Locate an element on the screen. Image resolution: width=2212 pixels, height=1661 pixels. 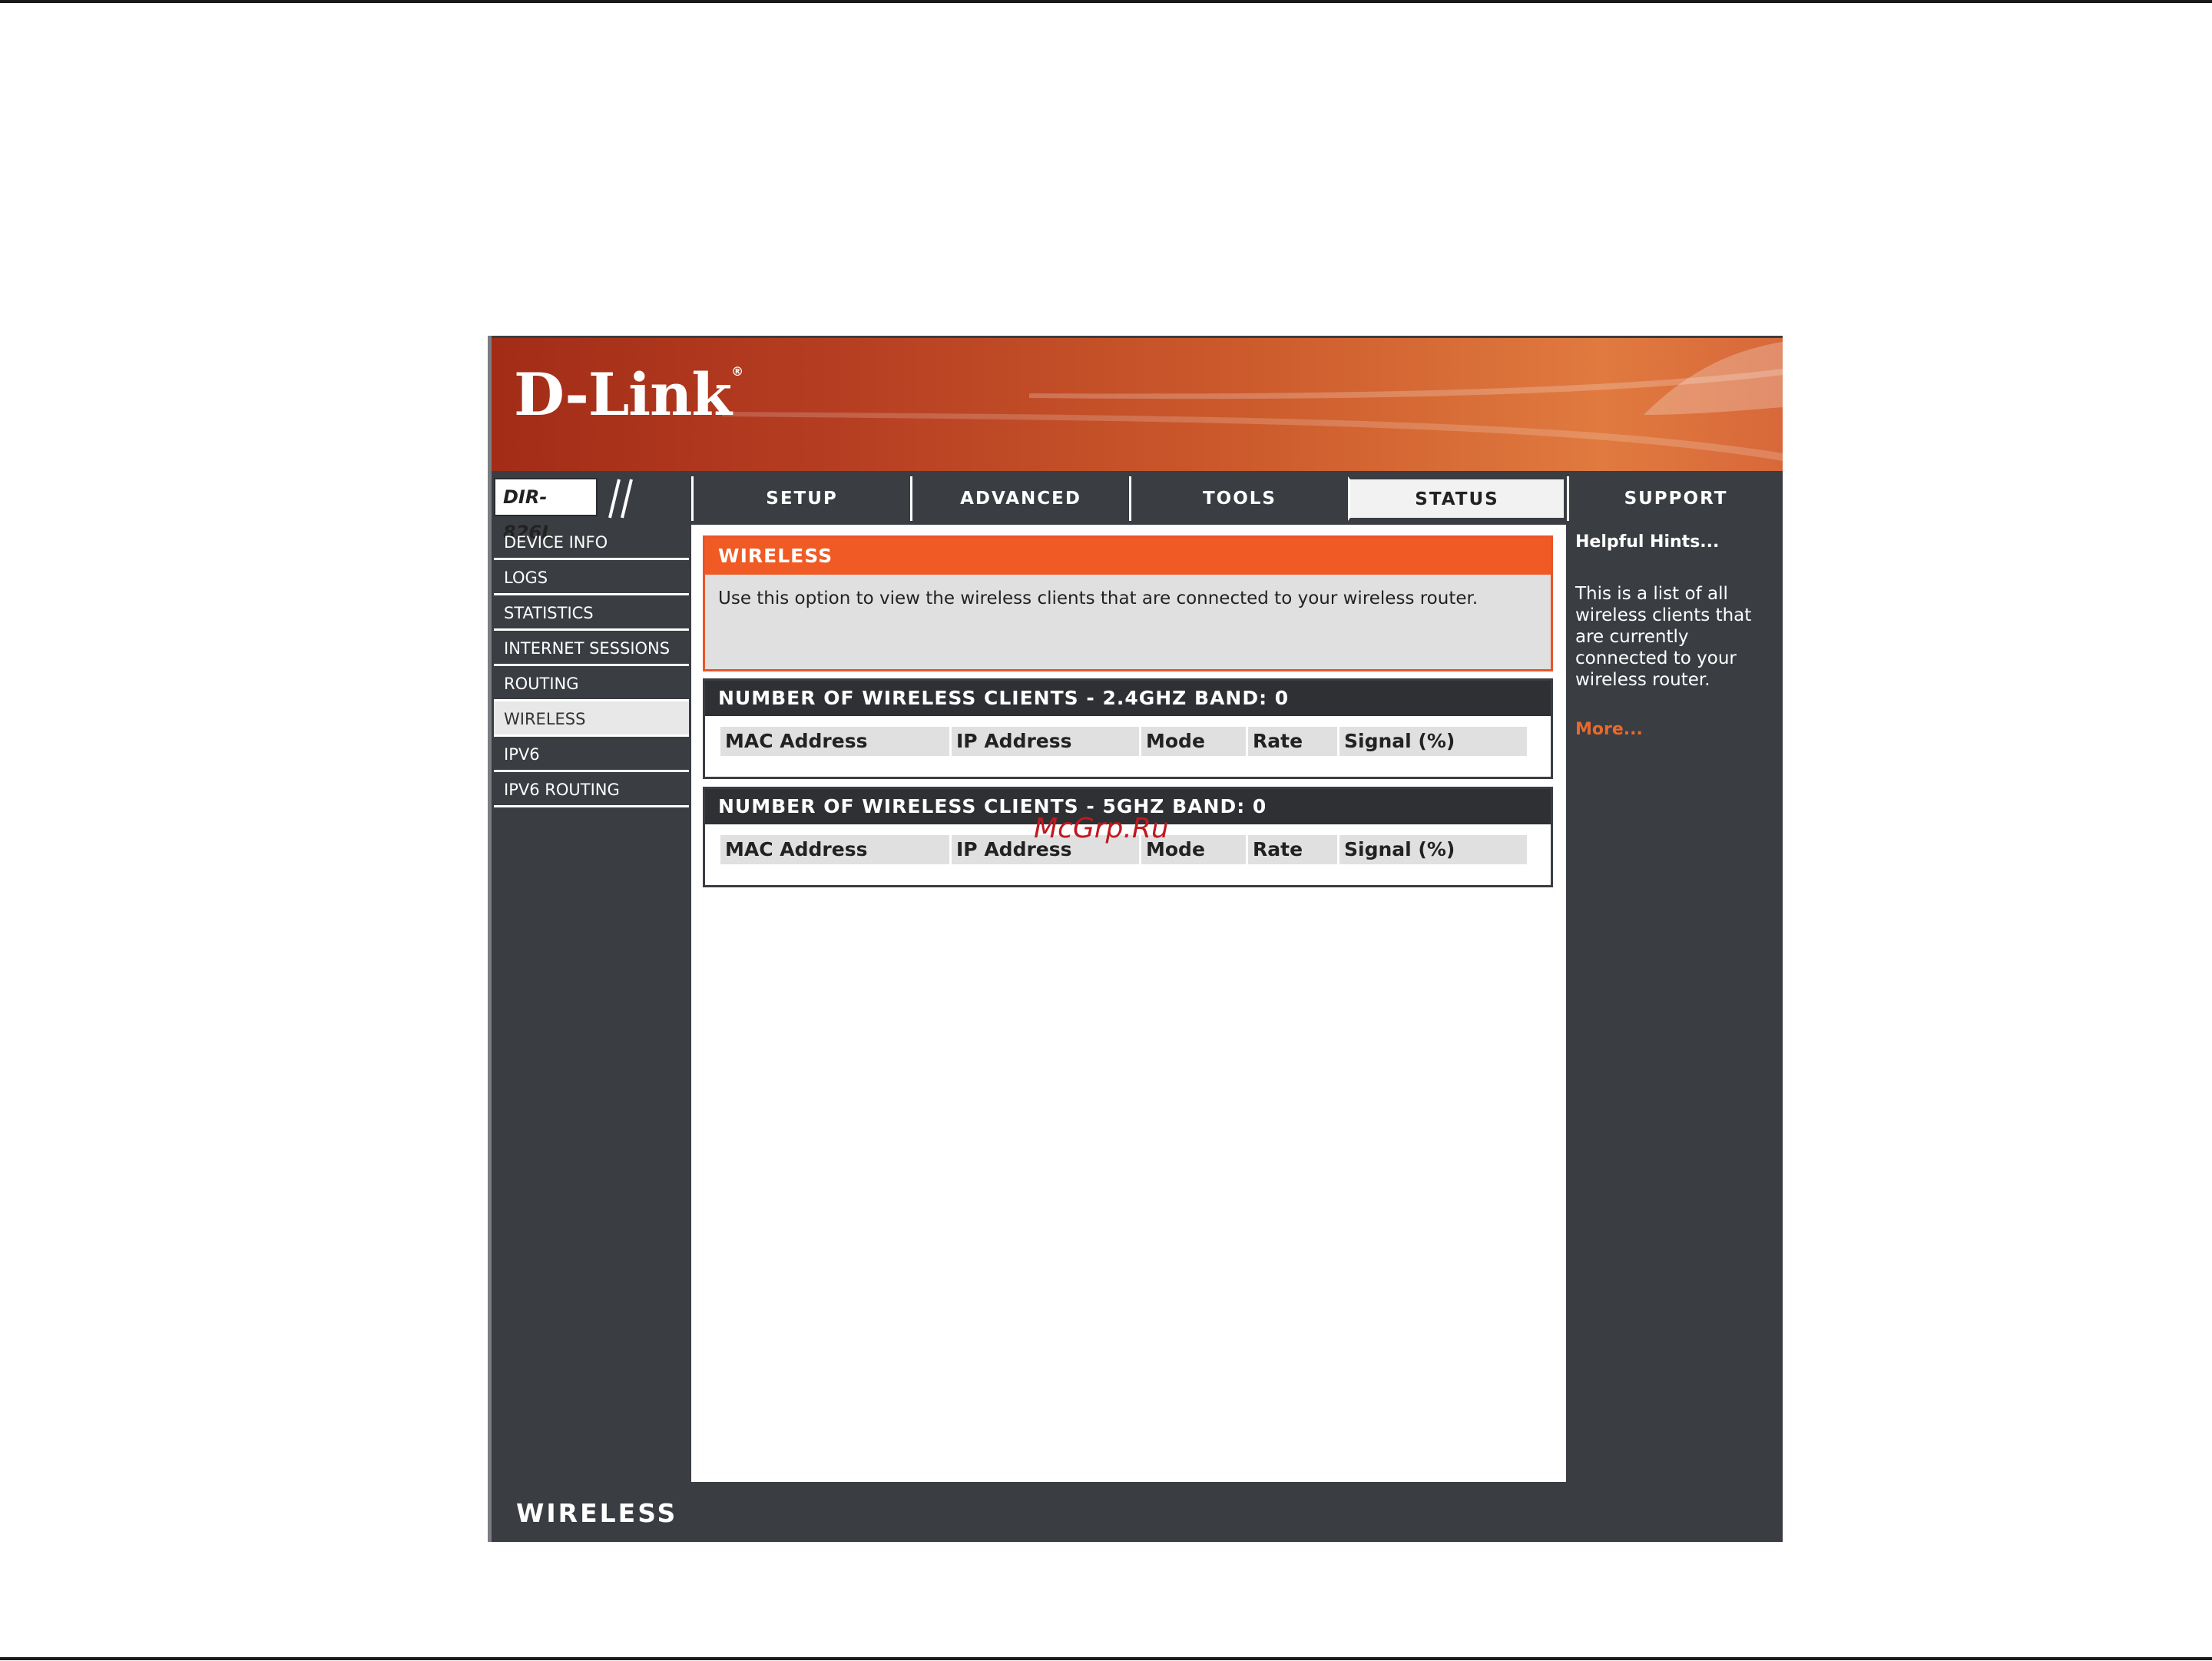
sidebar-item-internet-sessions: INTERNET SESSIONS is located at coordinates (591, 648).